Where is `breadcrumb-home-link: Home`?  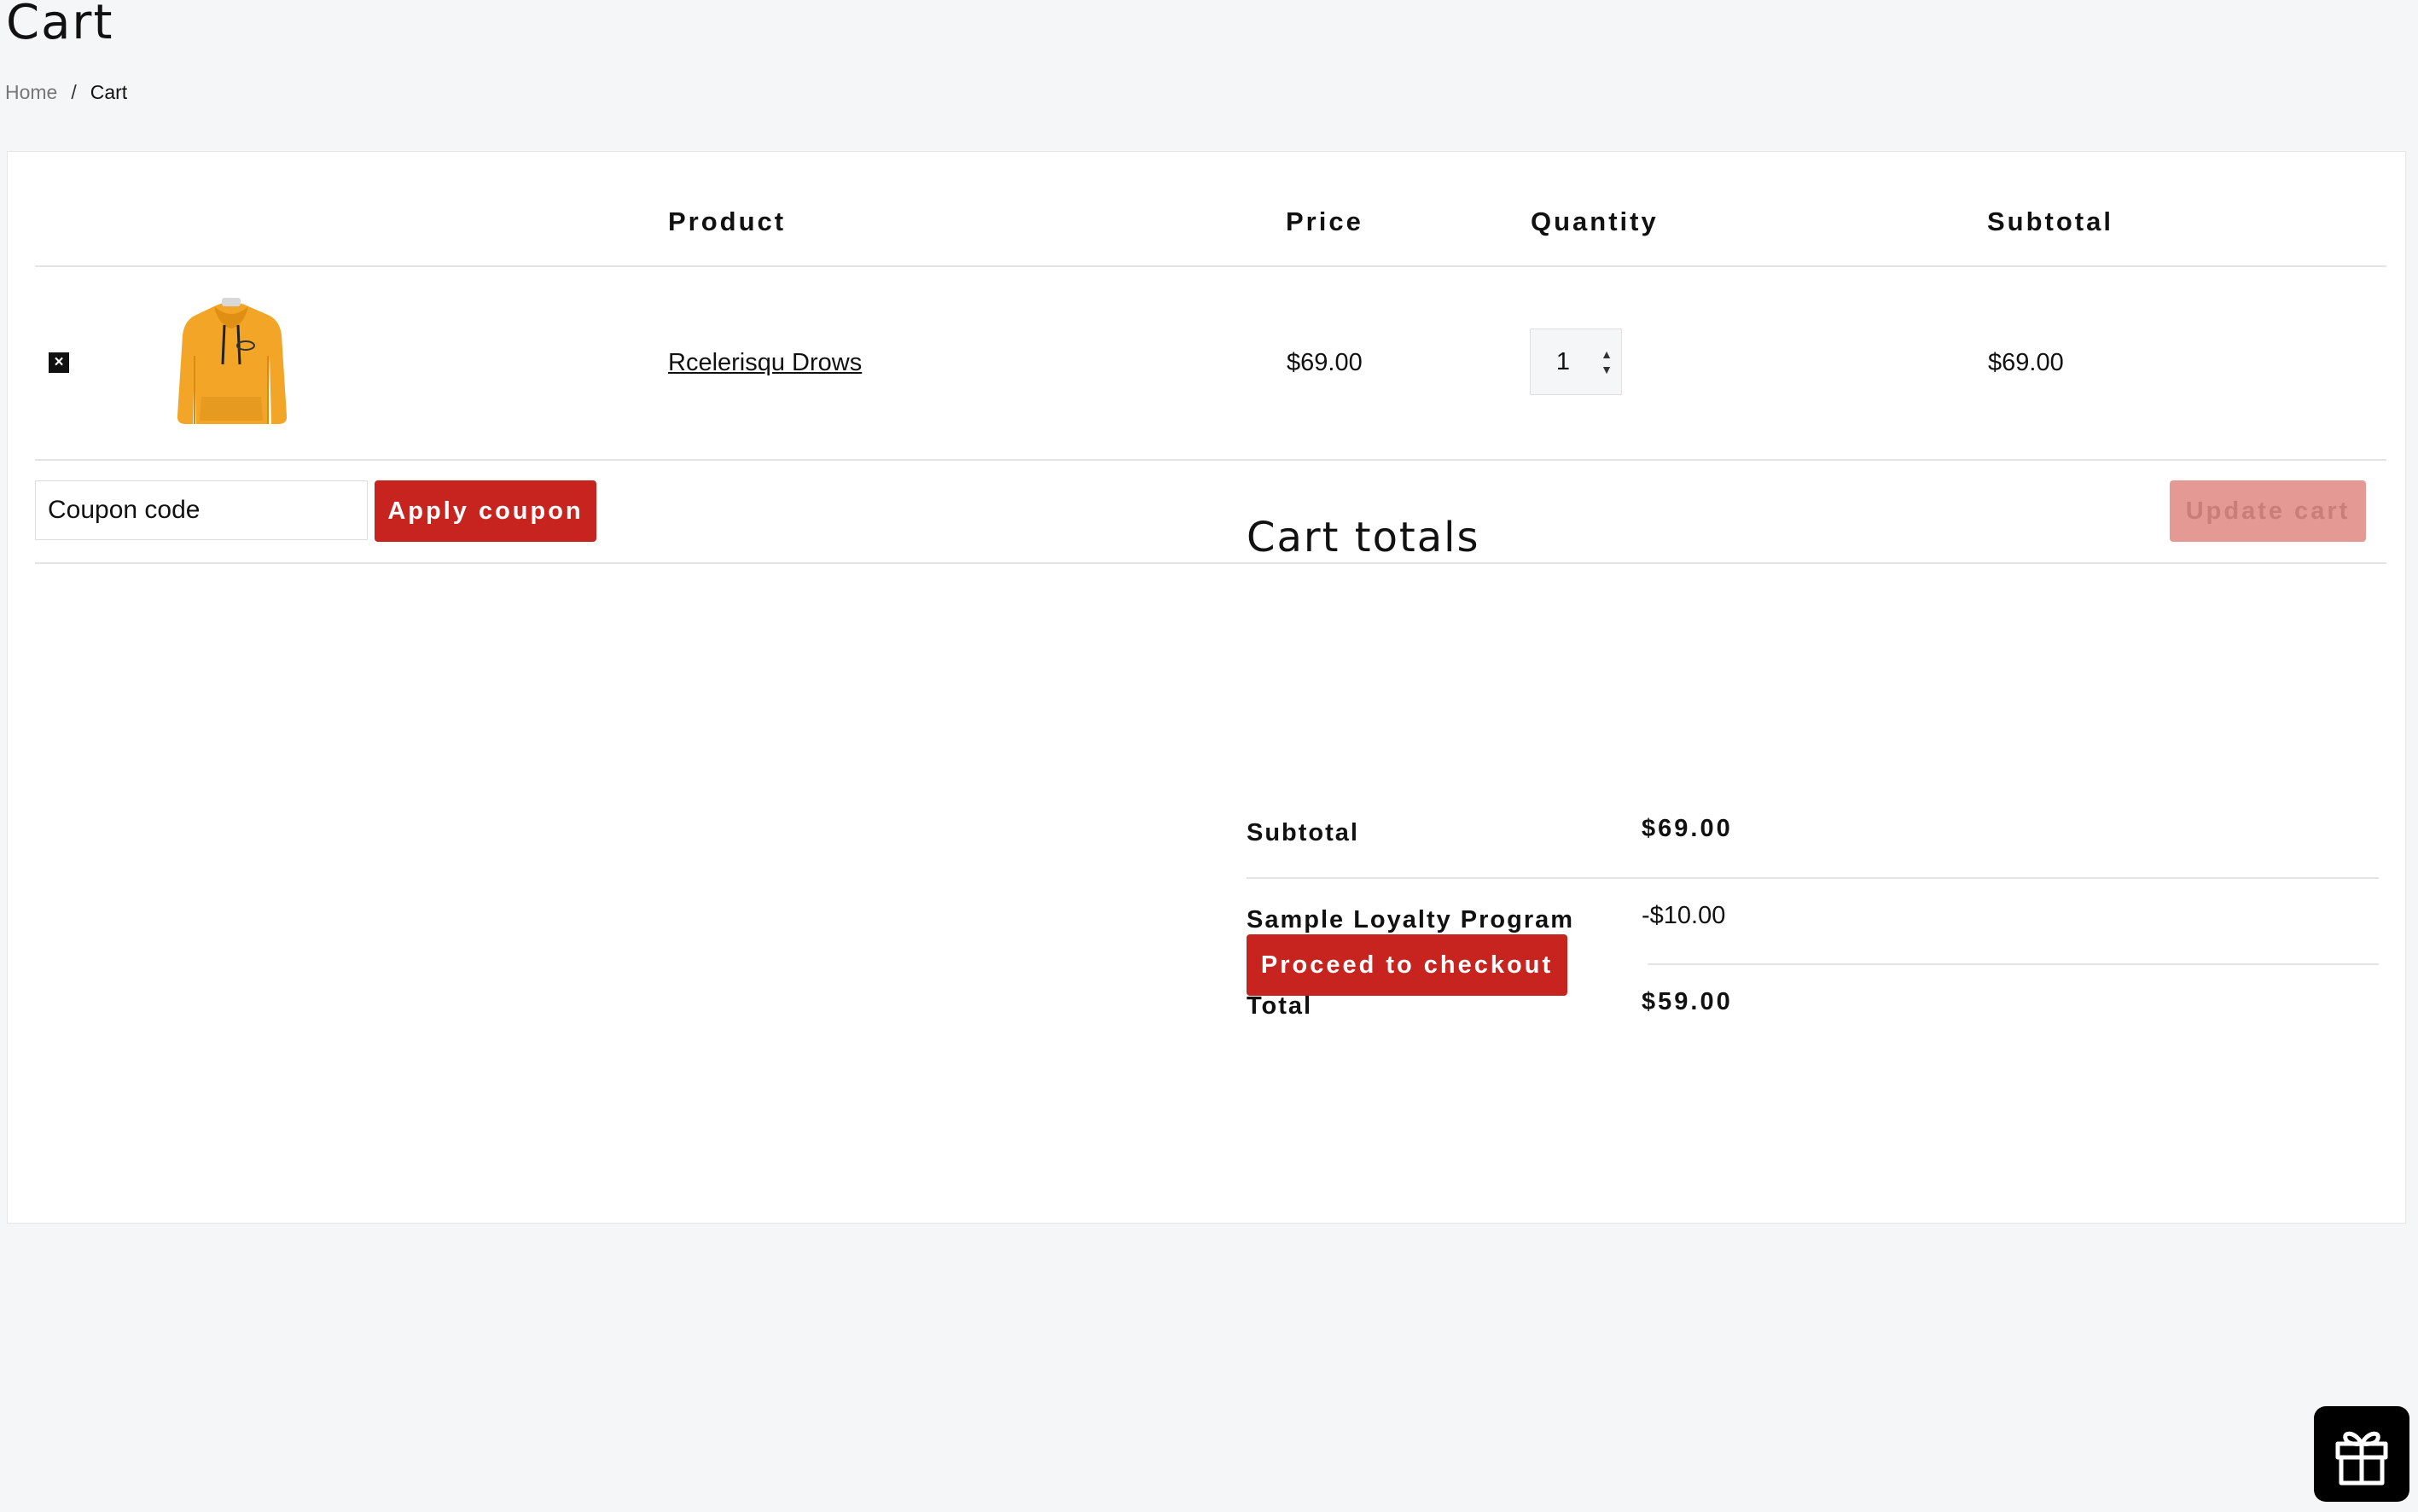 breadcrumb-home-link: Home is located at coordinates (31, 92).